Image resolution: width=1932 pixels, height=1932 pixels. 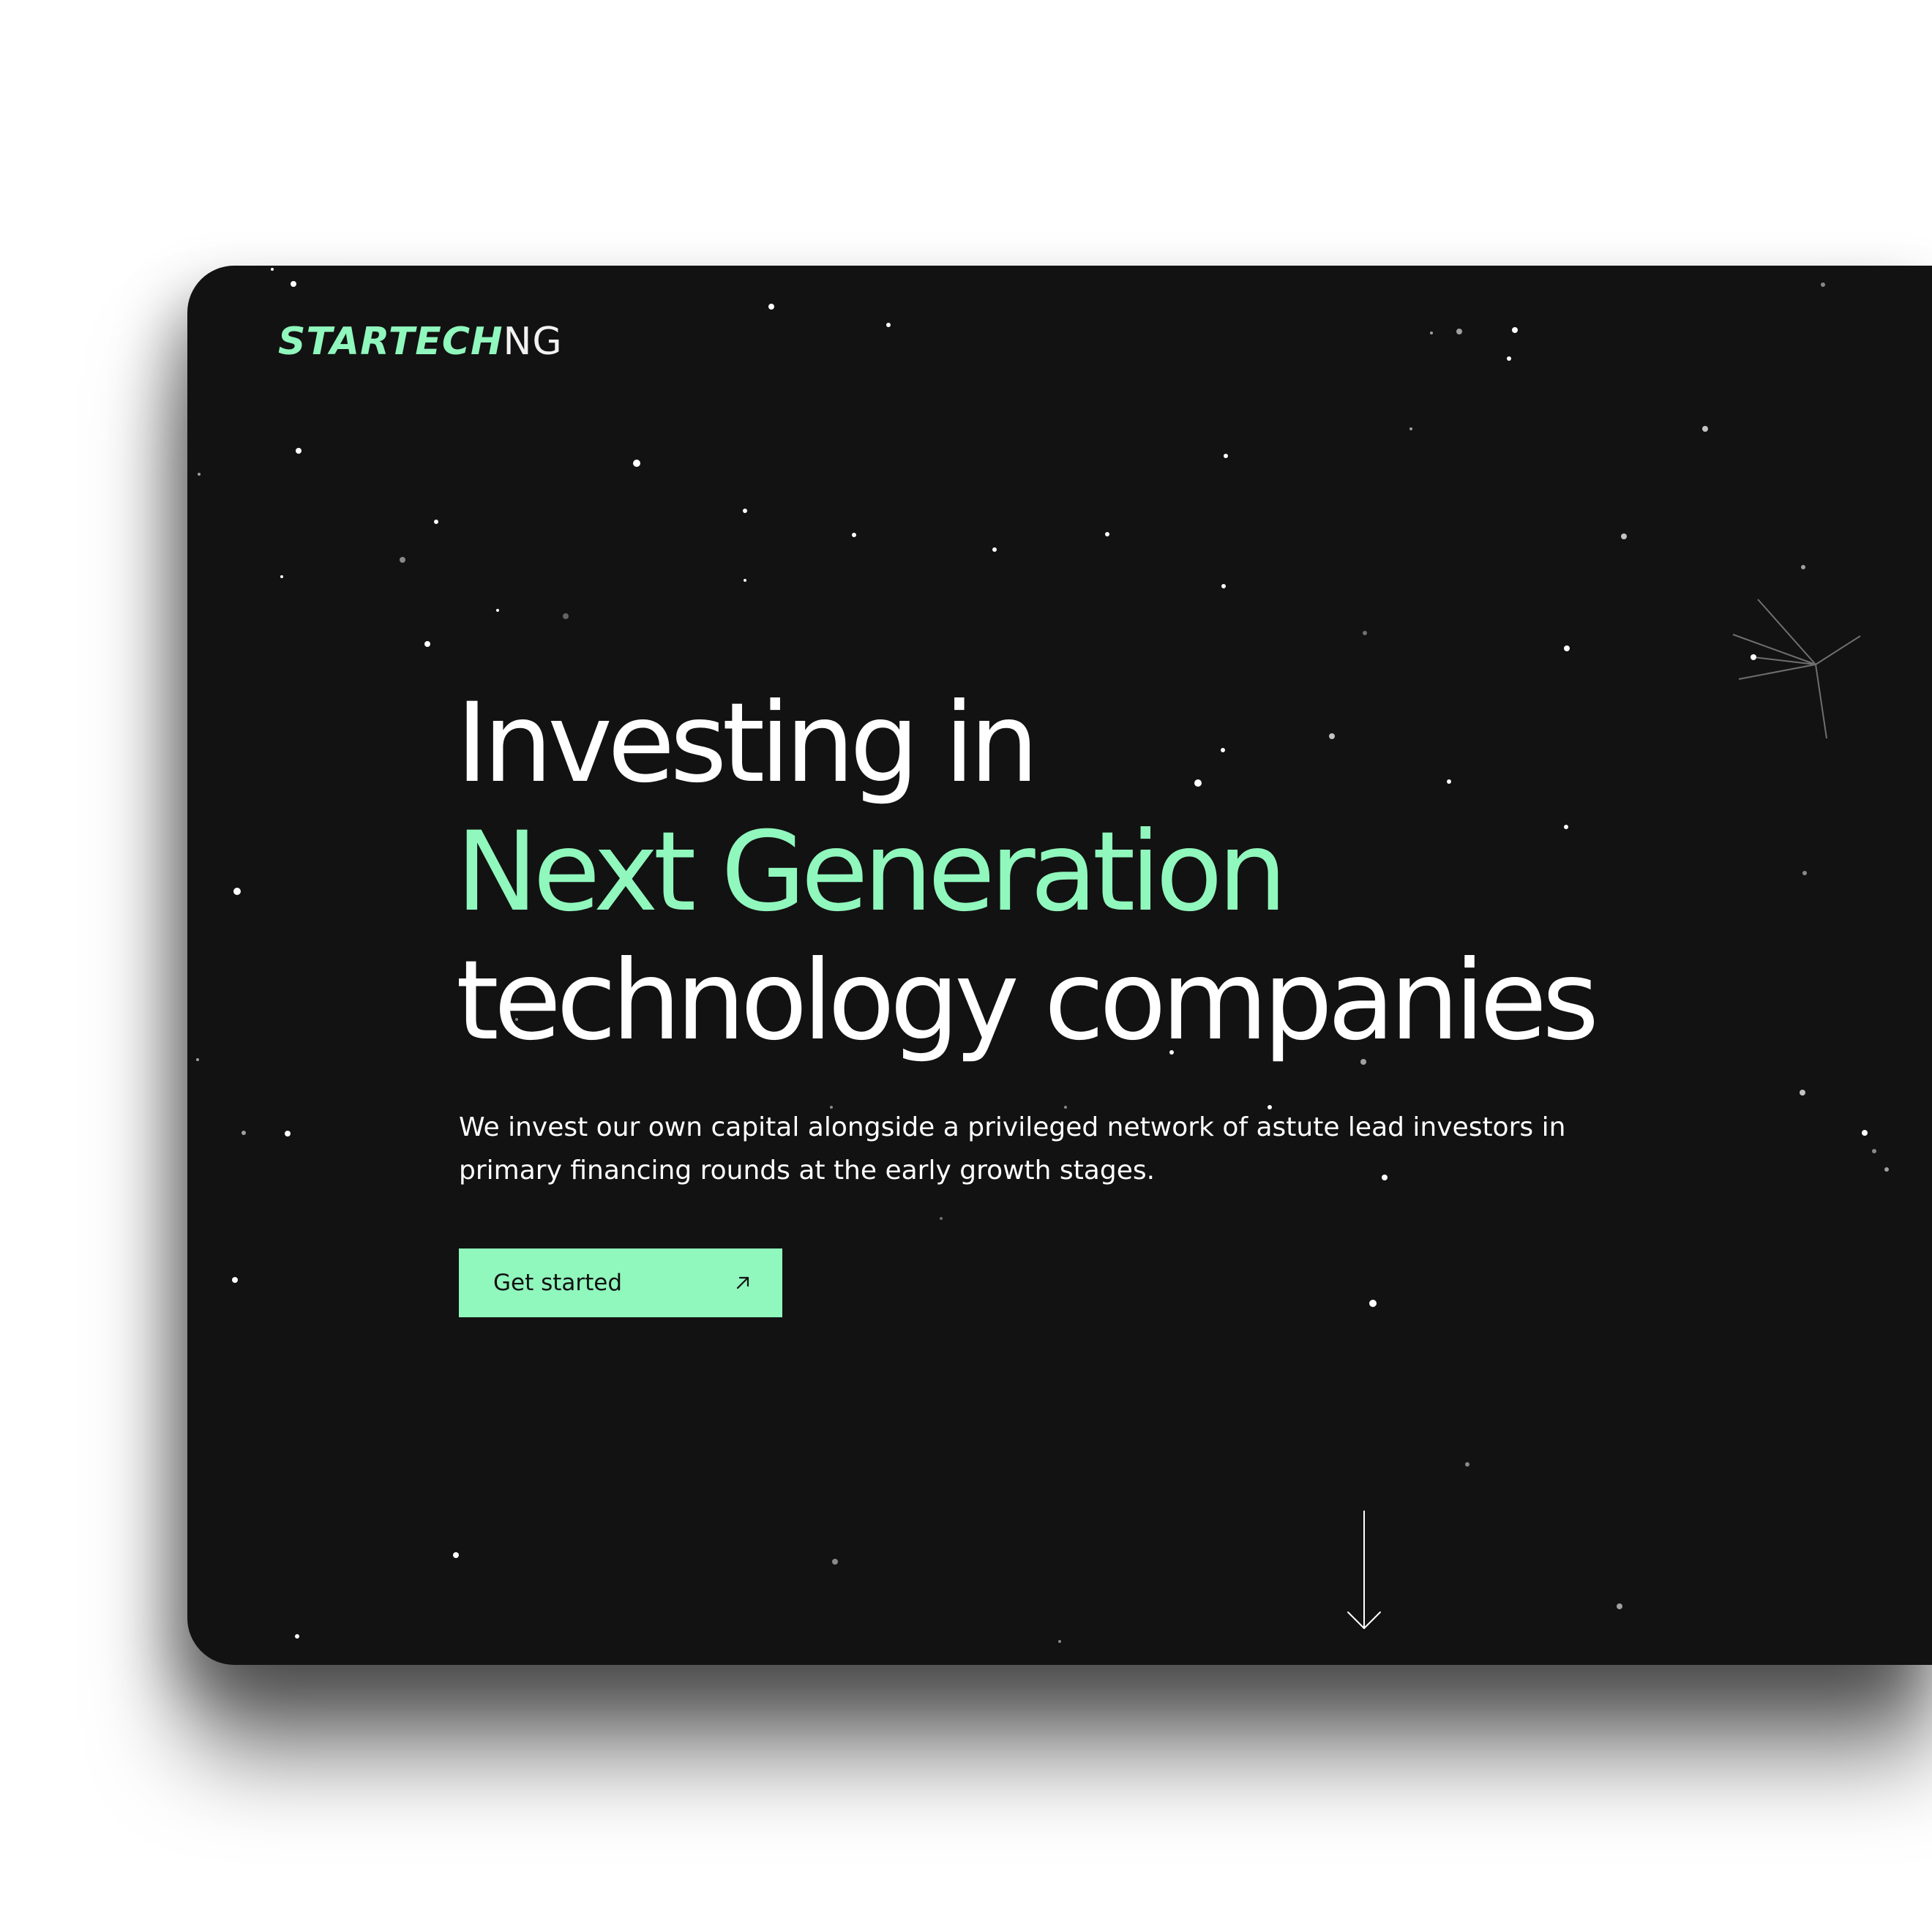 What do you see at coordinates (1796, 669) in the screenshot?
I see `constellation-decoration` at bounding box center [1796, 669].